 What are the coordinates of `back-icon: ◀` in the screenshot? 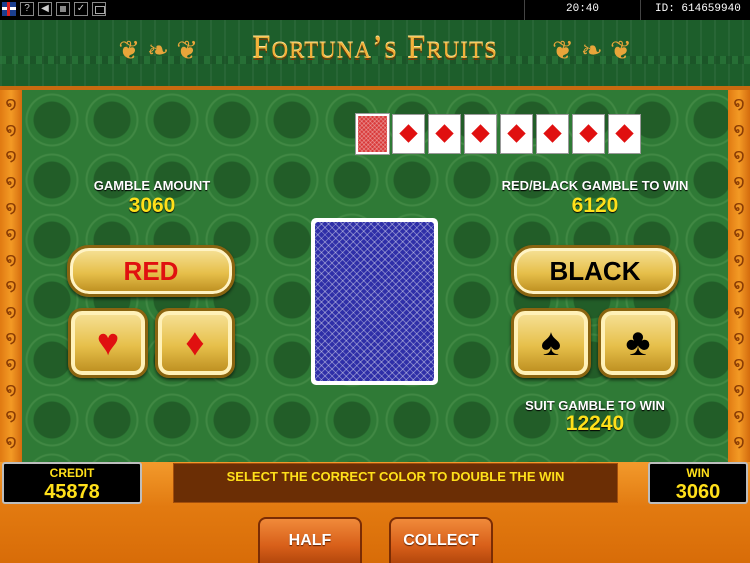 It's located at (45, 9).